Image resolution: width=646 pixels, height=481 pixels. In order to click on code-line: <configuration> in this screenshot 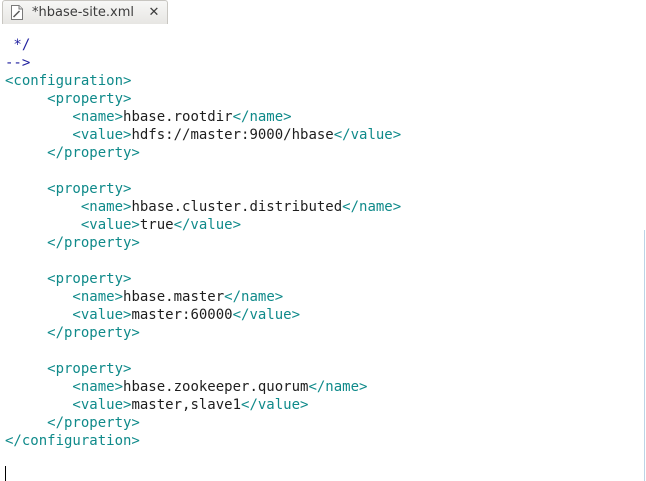, I will do `click(68, 81)`.